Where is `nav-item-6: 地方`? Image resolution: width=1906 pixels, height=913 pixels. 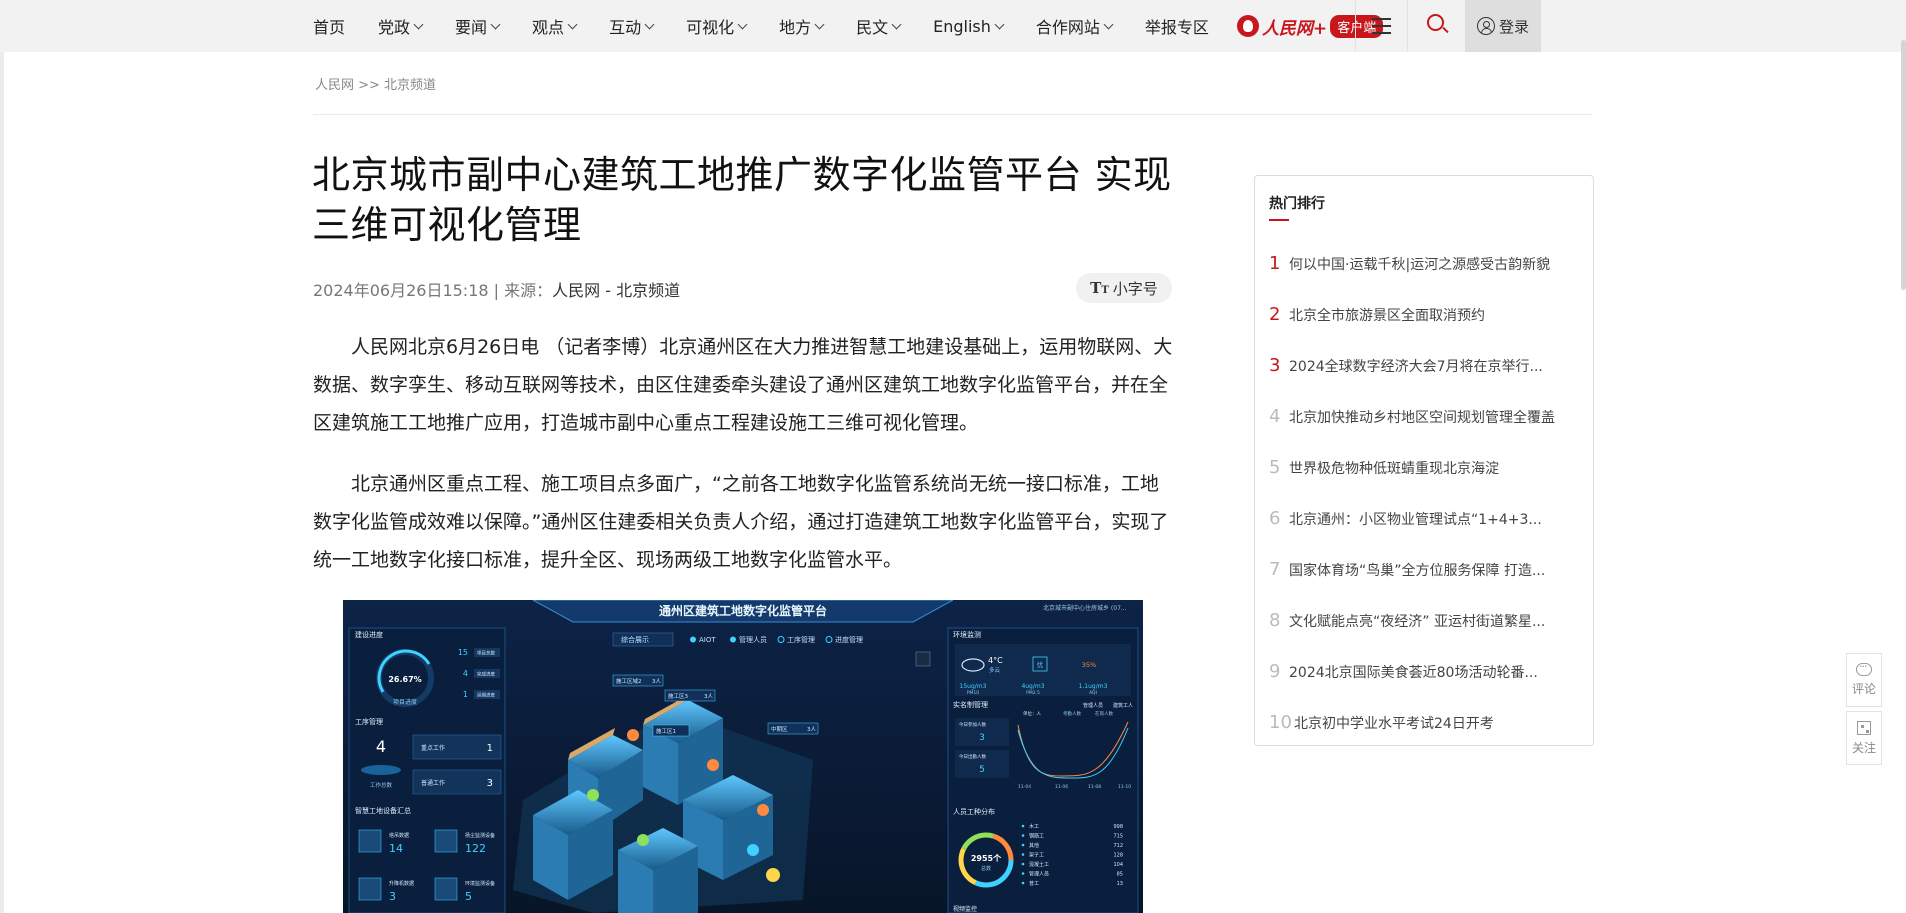
nav-item-6: 地方 is located at coordinates (802, 26).